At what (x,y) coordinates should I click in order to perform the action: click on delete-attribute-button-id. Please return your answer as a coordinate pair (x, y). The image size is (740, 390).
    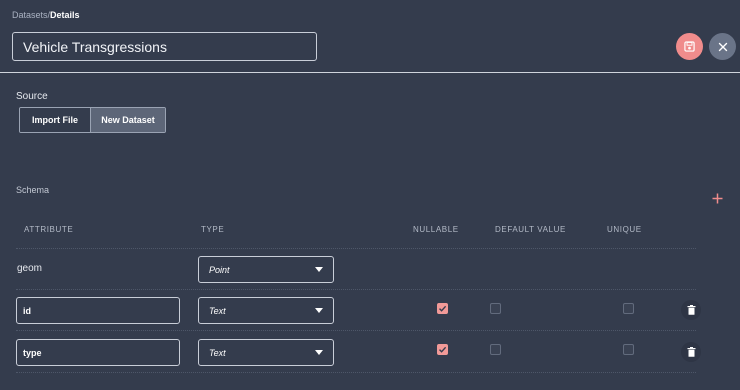
    Looking at the image, I should click on (691, 310).